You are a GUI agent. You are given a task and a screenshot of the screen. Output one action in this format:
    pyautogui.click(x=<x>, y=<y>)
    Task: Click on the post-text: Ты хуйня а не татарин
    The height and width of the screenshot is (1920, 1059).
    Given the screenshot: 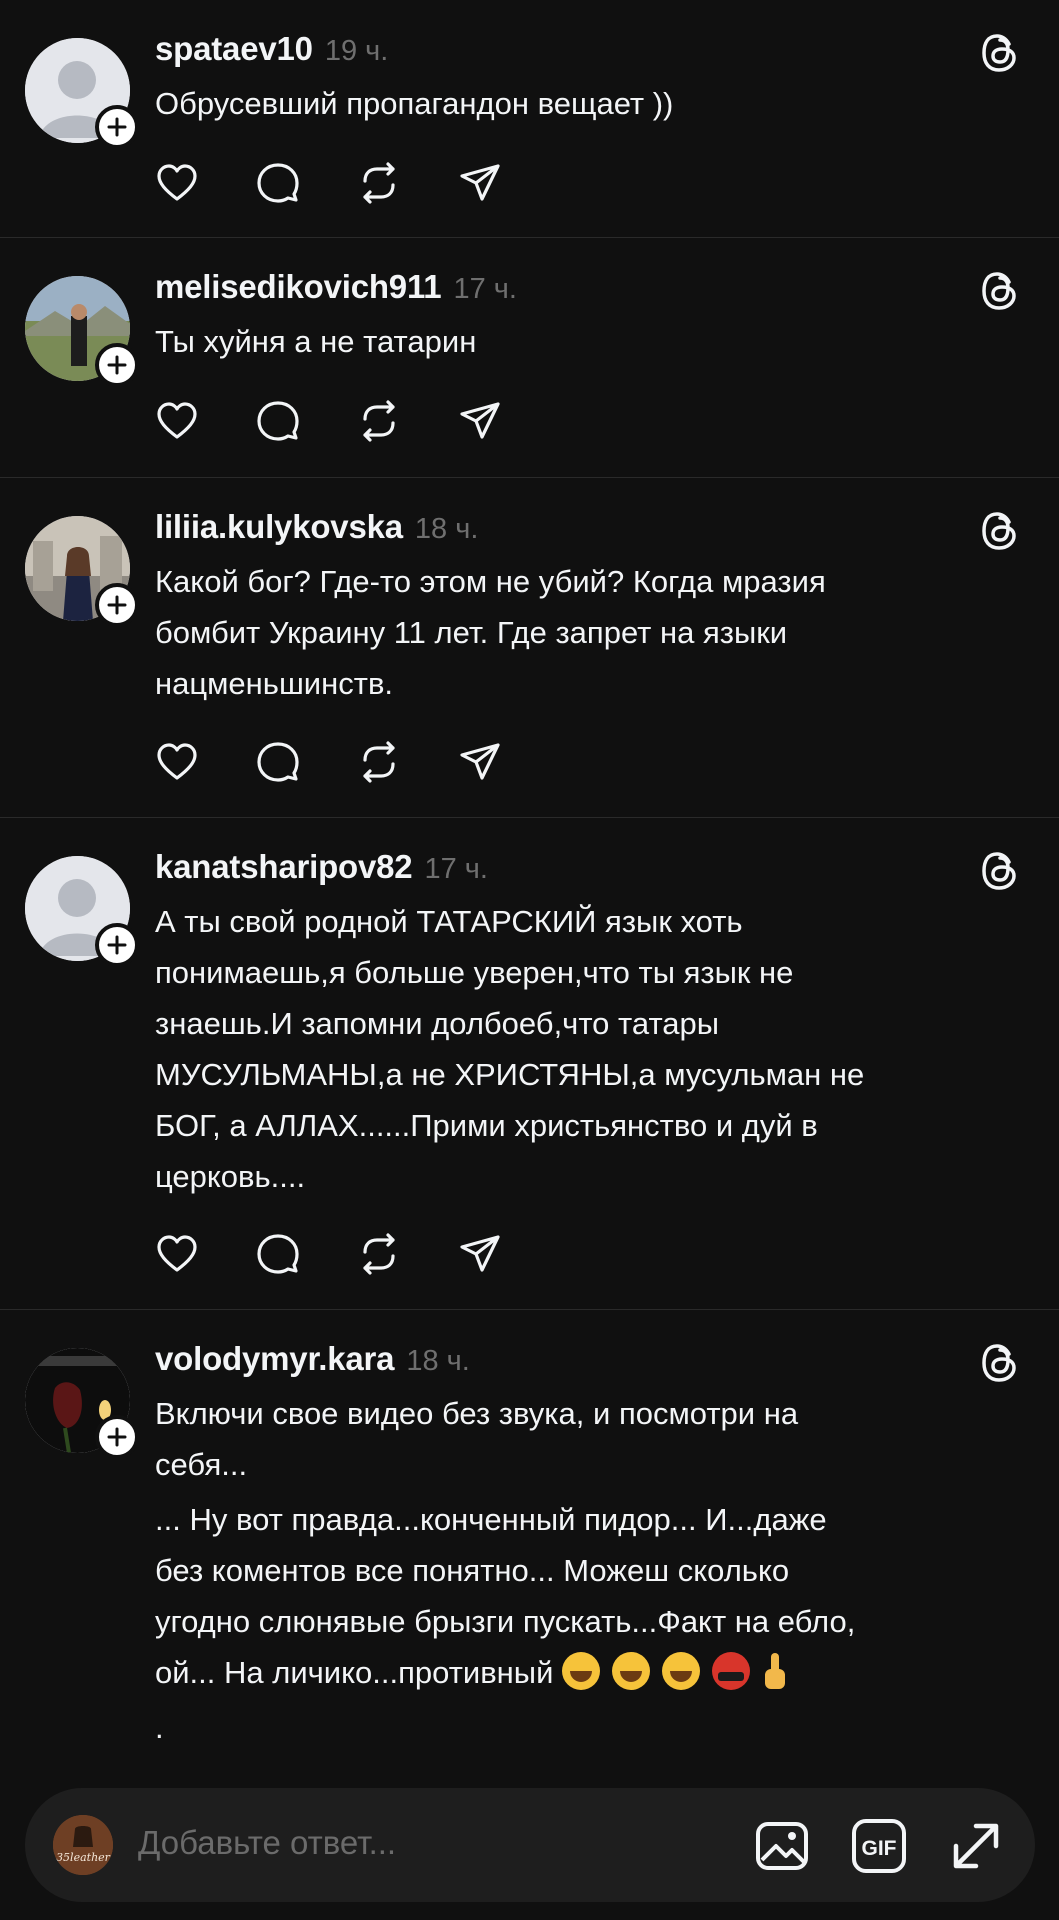 What is the action you would take?
    pyautogui.click(x=316, y=341)
    